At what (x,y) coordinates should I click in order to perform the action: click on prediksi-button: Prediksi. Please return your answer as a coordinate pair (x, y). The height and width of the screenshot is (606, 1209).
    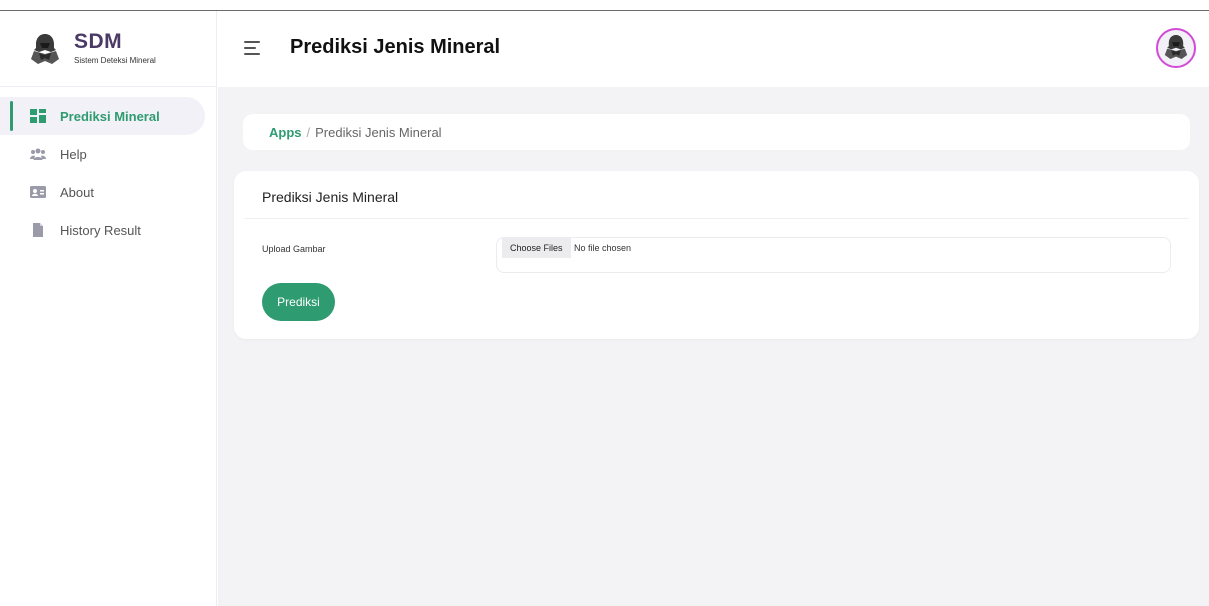
    Looking at the image, I should click on (298, 302).